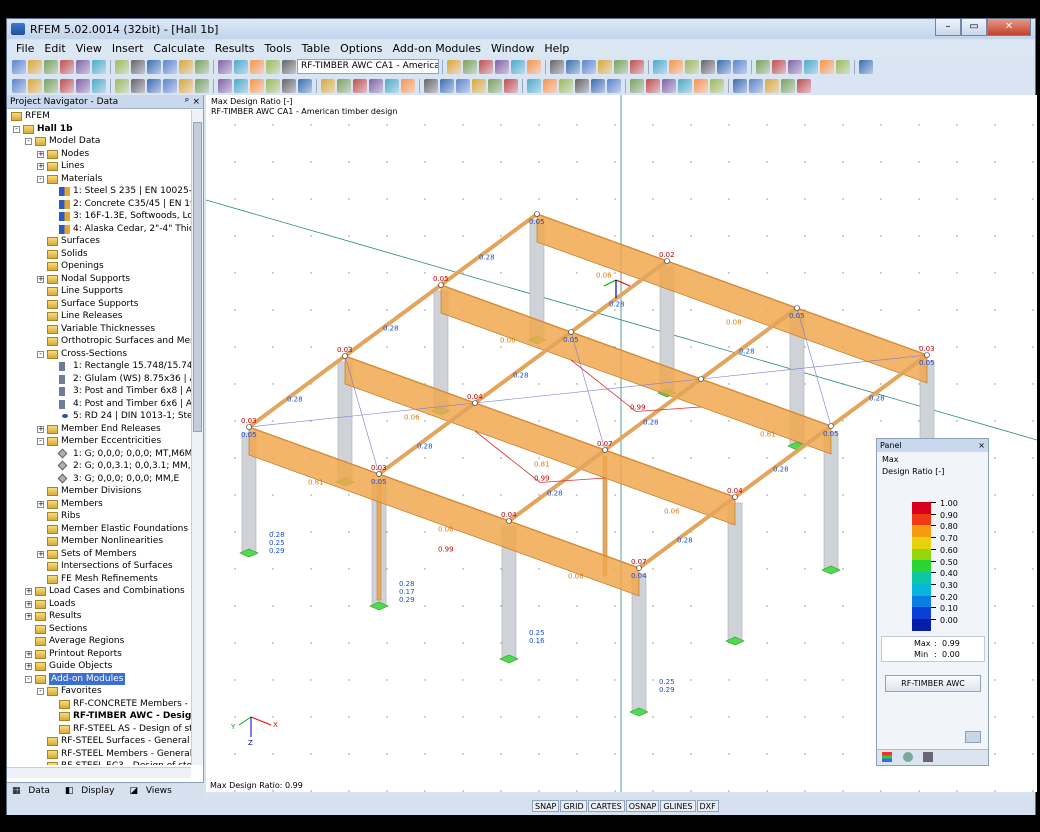 This screenshot has height=832, width=1040. I want to click on tree-item: - Hall 1b, so click(99, 129).